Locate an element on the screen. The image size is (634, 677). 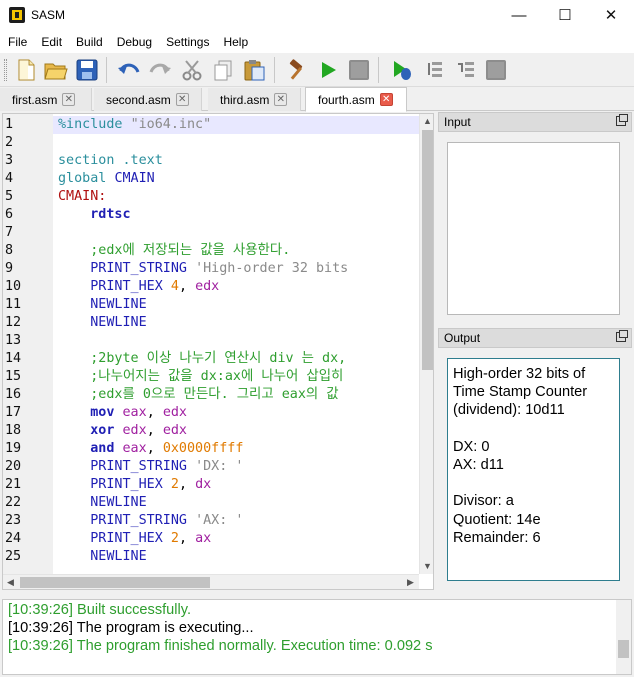
code-token: 'High-order 32 bits is located at coordinates (272, 268).